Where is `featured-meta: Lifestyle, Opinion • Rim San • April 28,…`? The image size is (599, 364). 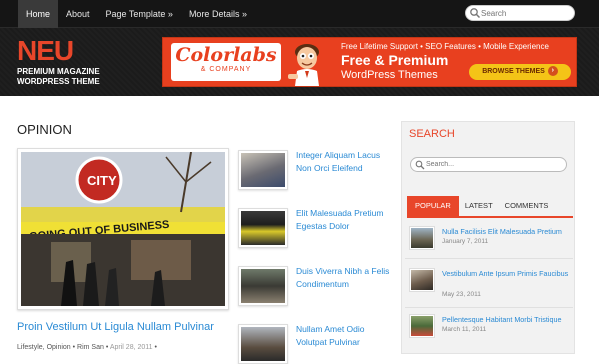 featured-meta: Lifestyle, Opinion • Rim San • April 28,… is located at coordinates (87, 347).